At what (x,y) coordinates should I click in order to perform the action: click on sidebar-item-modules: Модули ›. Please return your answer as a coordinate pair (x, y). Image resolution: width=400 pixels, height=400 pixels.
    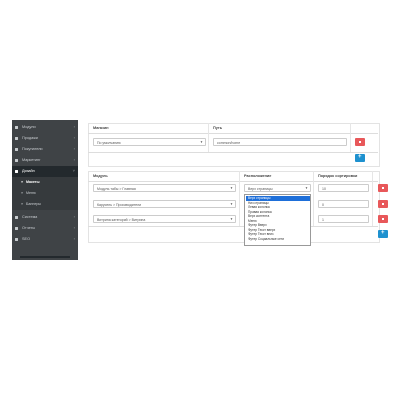
    Looking at the image, I should click on (45, 127).